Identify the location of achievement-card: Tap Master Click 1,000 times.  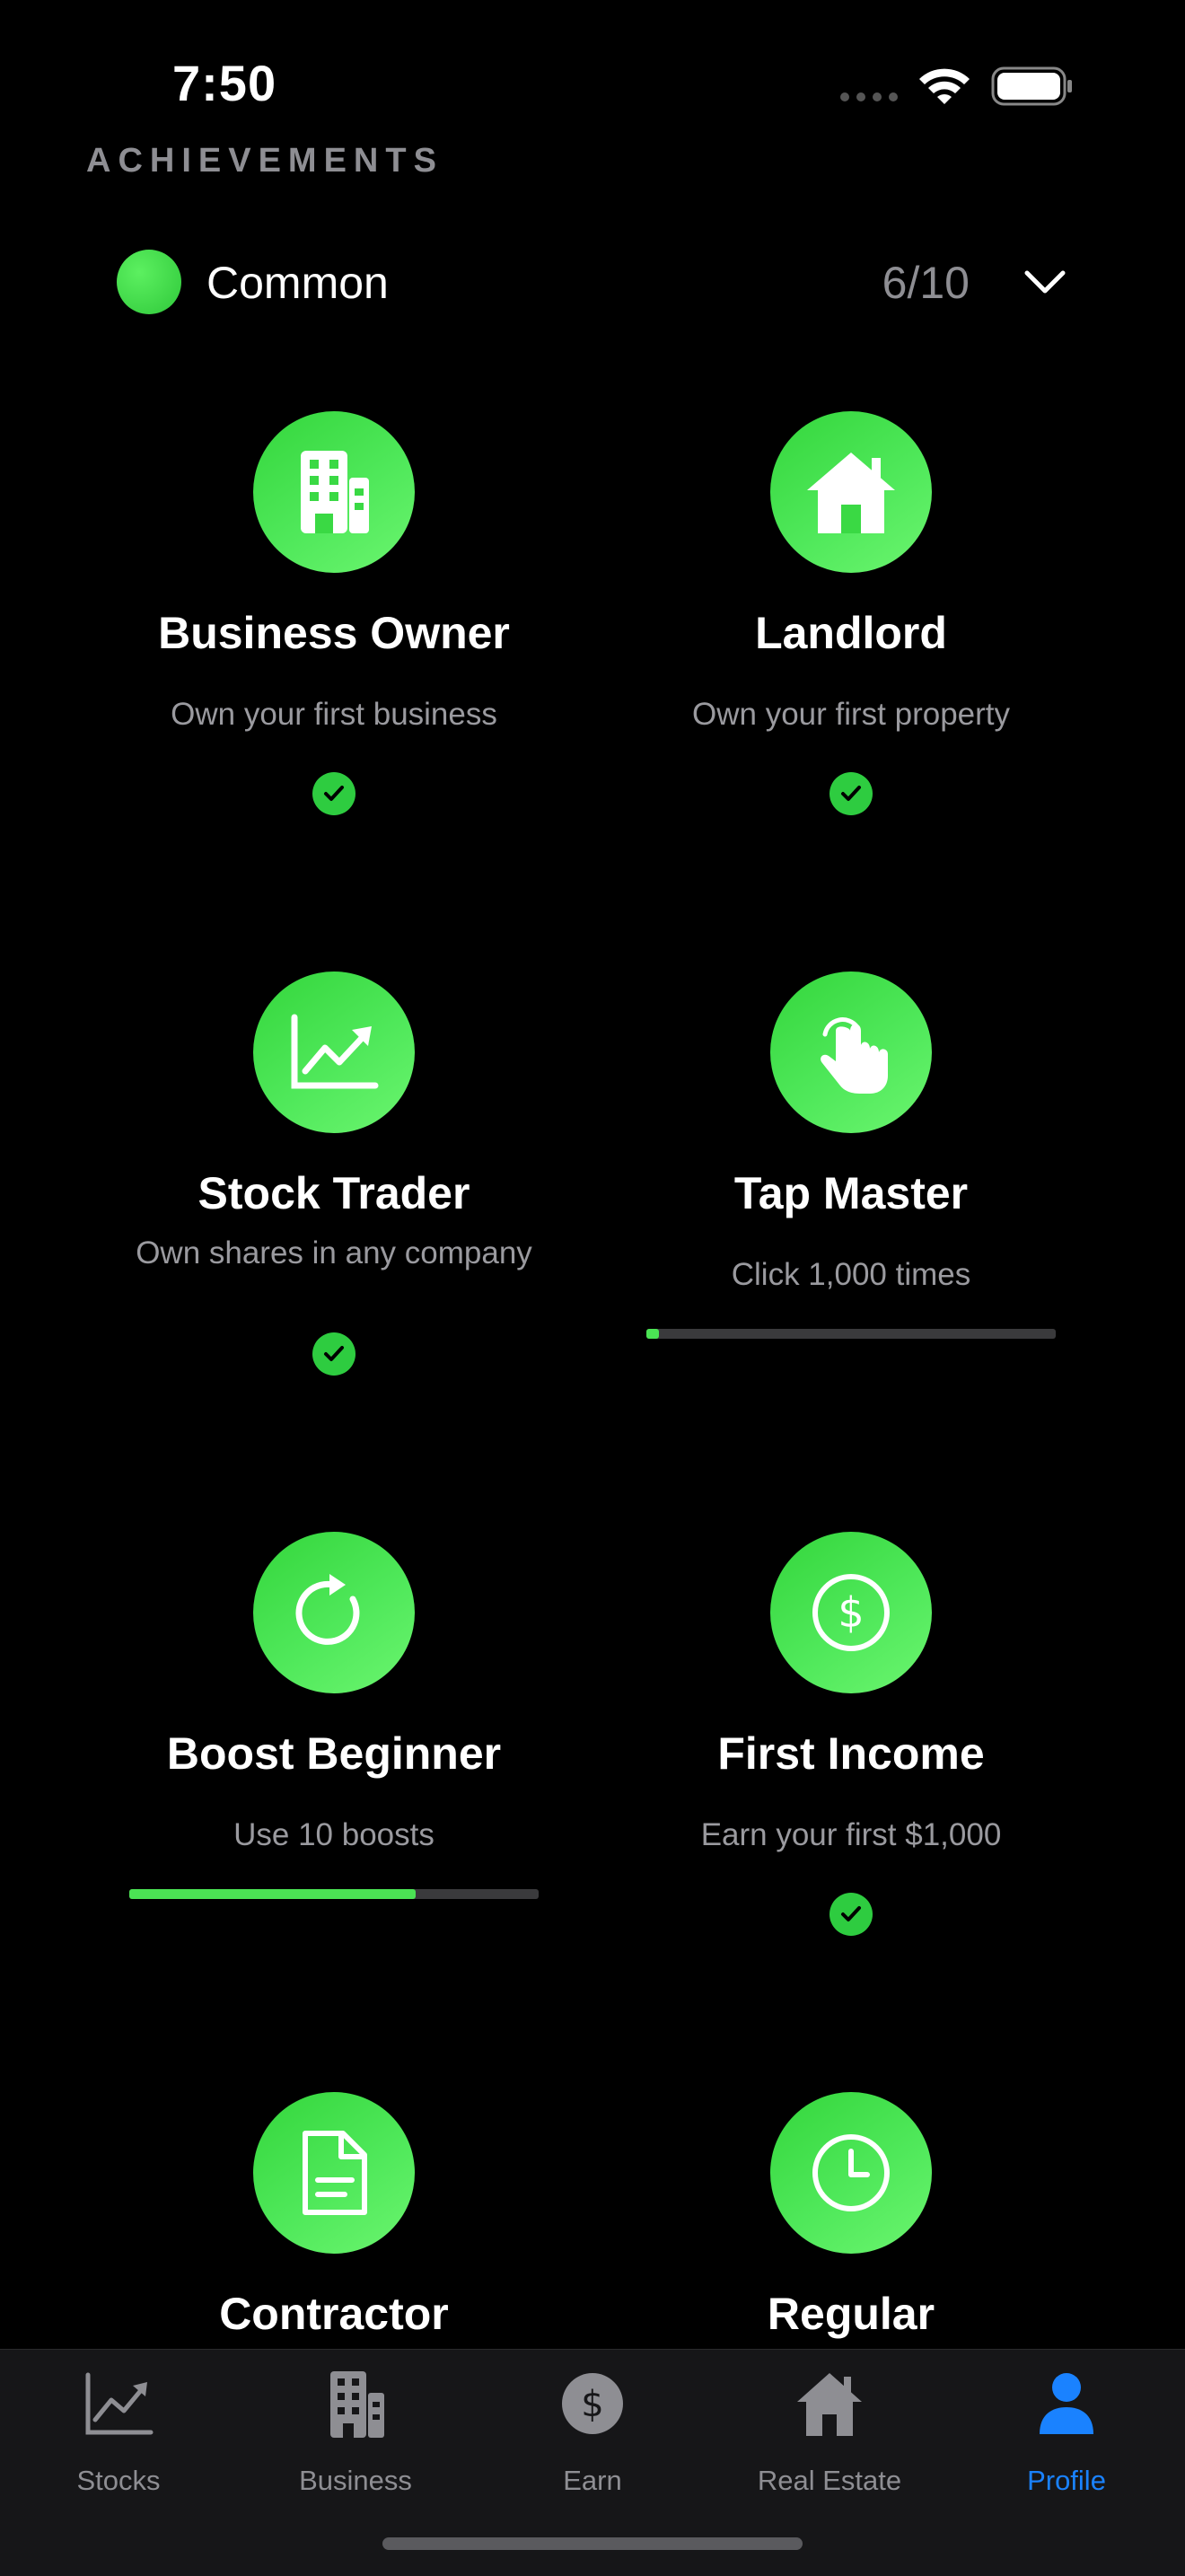
(851, 1178).